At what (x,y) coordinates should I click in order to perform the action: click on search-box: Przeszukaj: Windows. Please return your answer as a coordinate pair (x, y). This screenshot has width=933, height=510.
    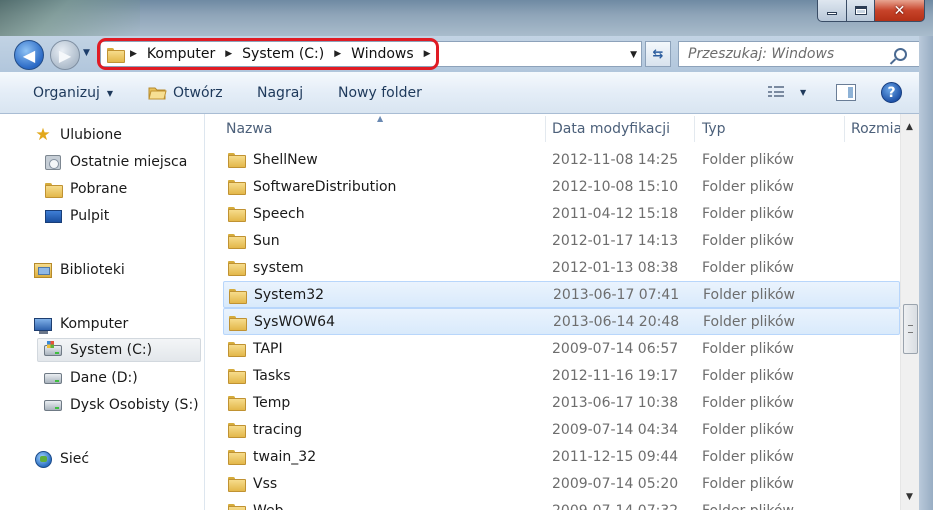
    Looking at the image, I should click on (799, 54).